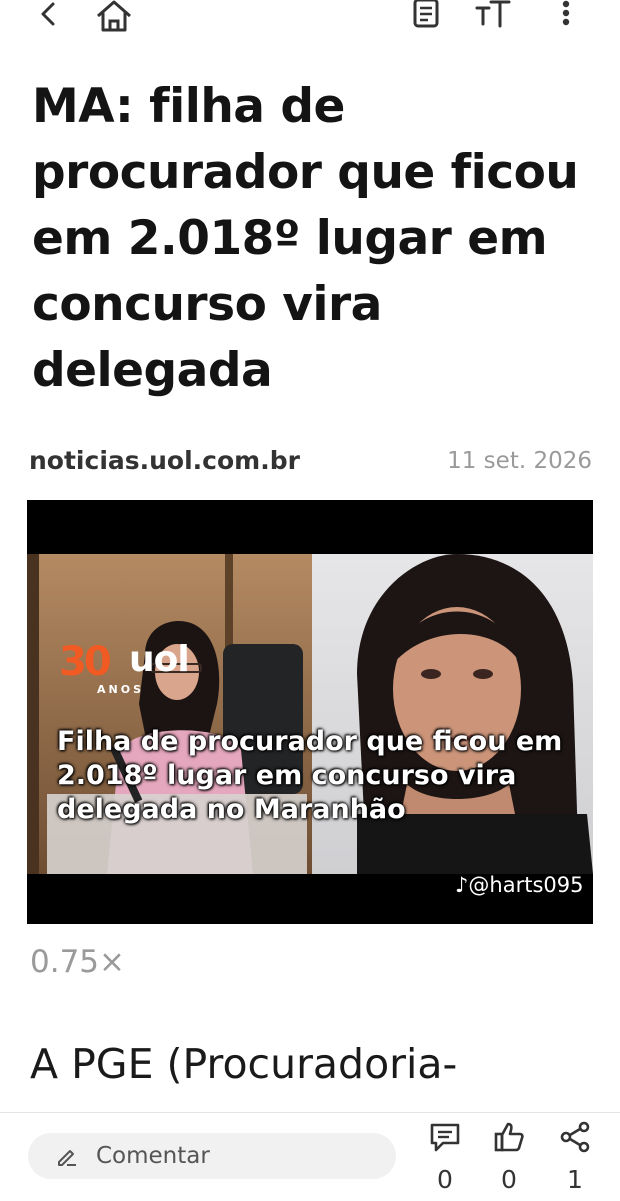 This screenshot has height=1201, width=620. What do you see at coordinates (244, 1064) in the screenshot?
I see `article-body: A PGE (Procuradoria-` at bounding box center [244, 1064].